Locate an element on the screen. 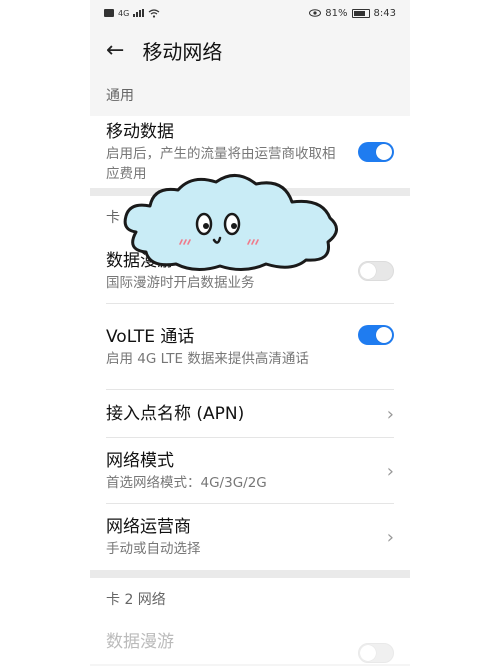 The height and width of the screenshot is (666, 500). operator-title: 网络运营商 is located at coordinates (148, 527).